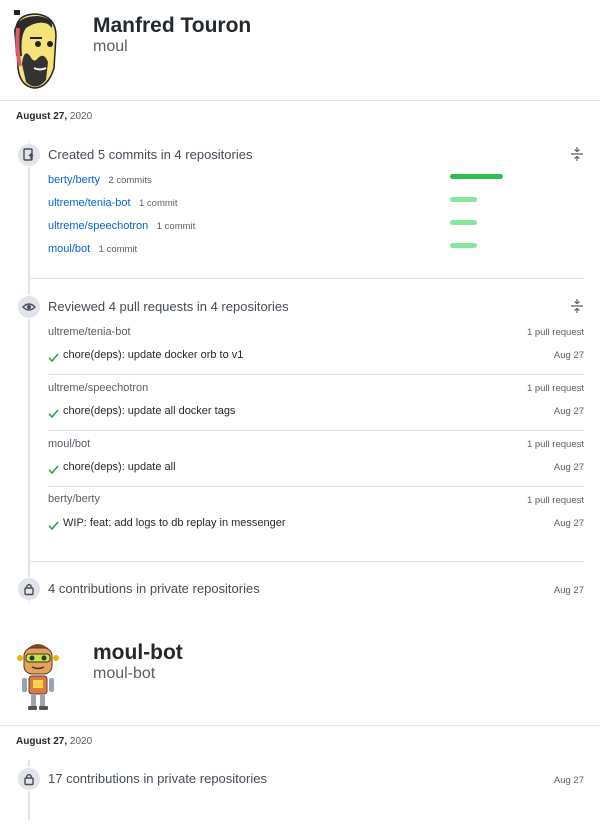  What do you see at coordinates (119, 467) in the screenshot?
I see `pull-request-link: chore(deps): update all` at bounding box center [119, 467].